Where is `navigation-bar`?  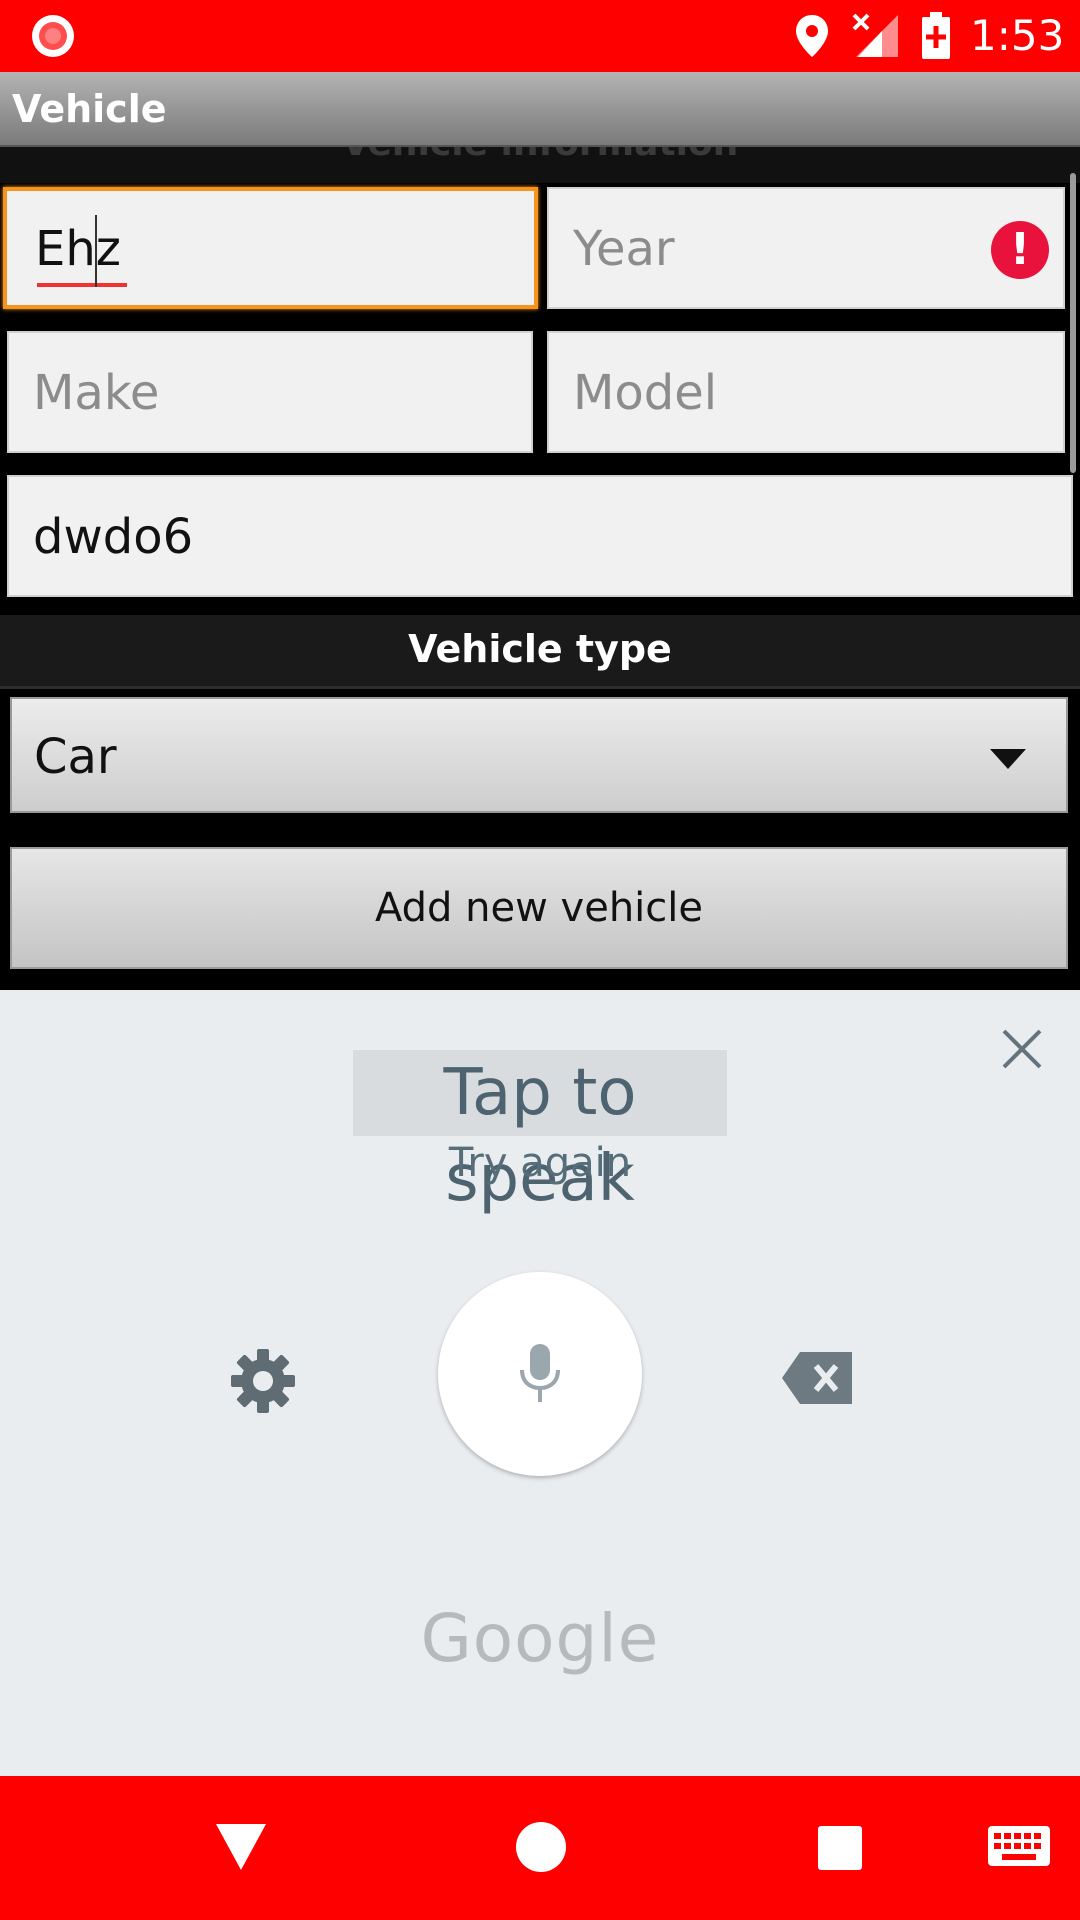
navigation-bar is located at coordinates (540, 1848).